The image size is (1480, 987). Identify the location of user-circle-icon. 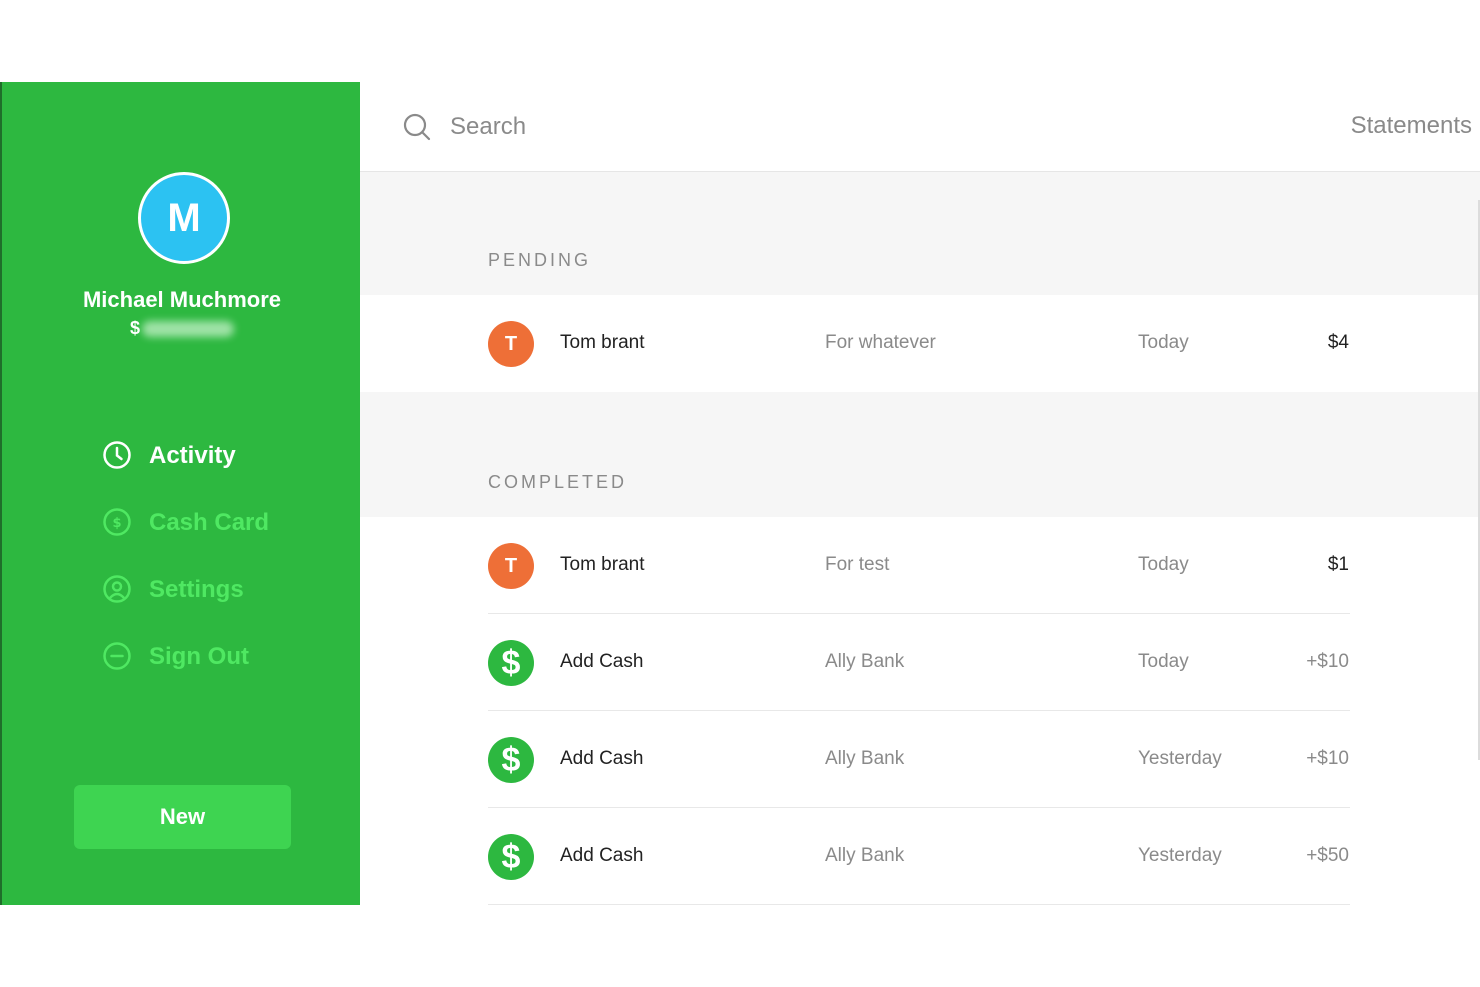
(117, 589).